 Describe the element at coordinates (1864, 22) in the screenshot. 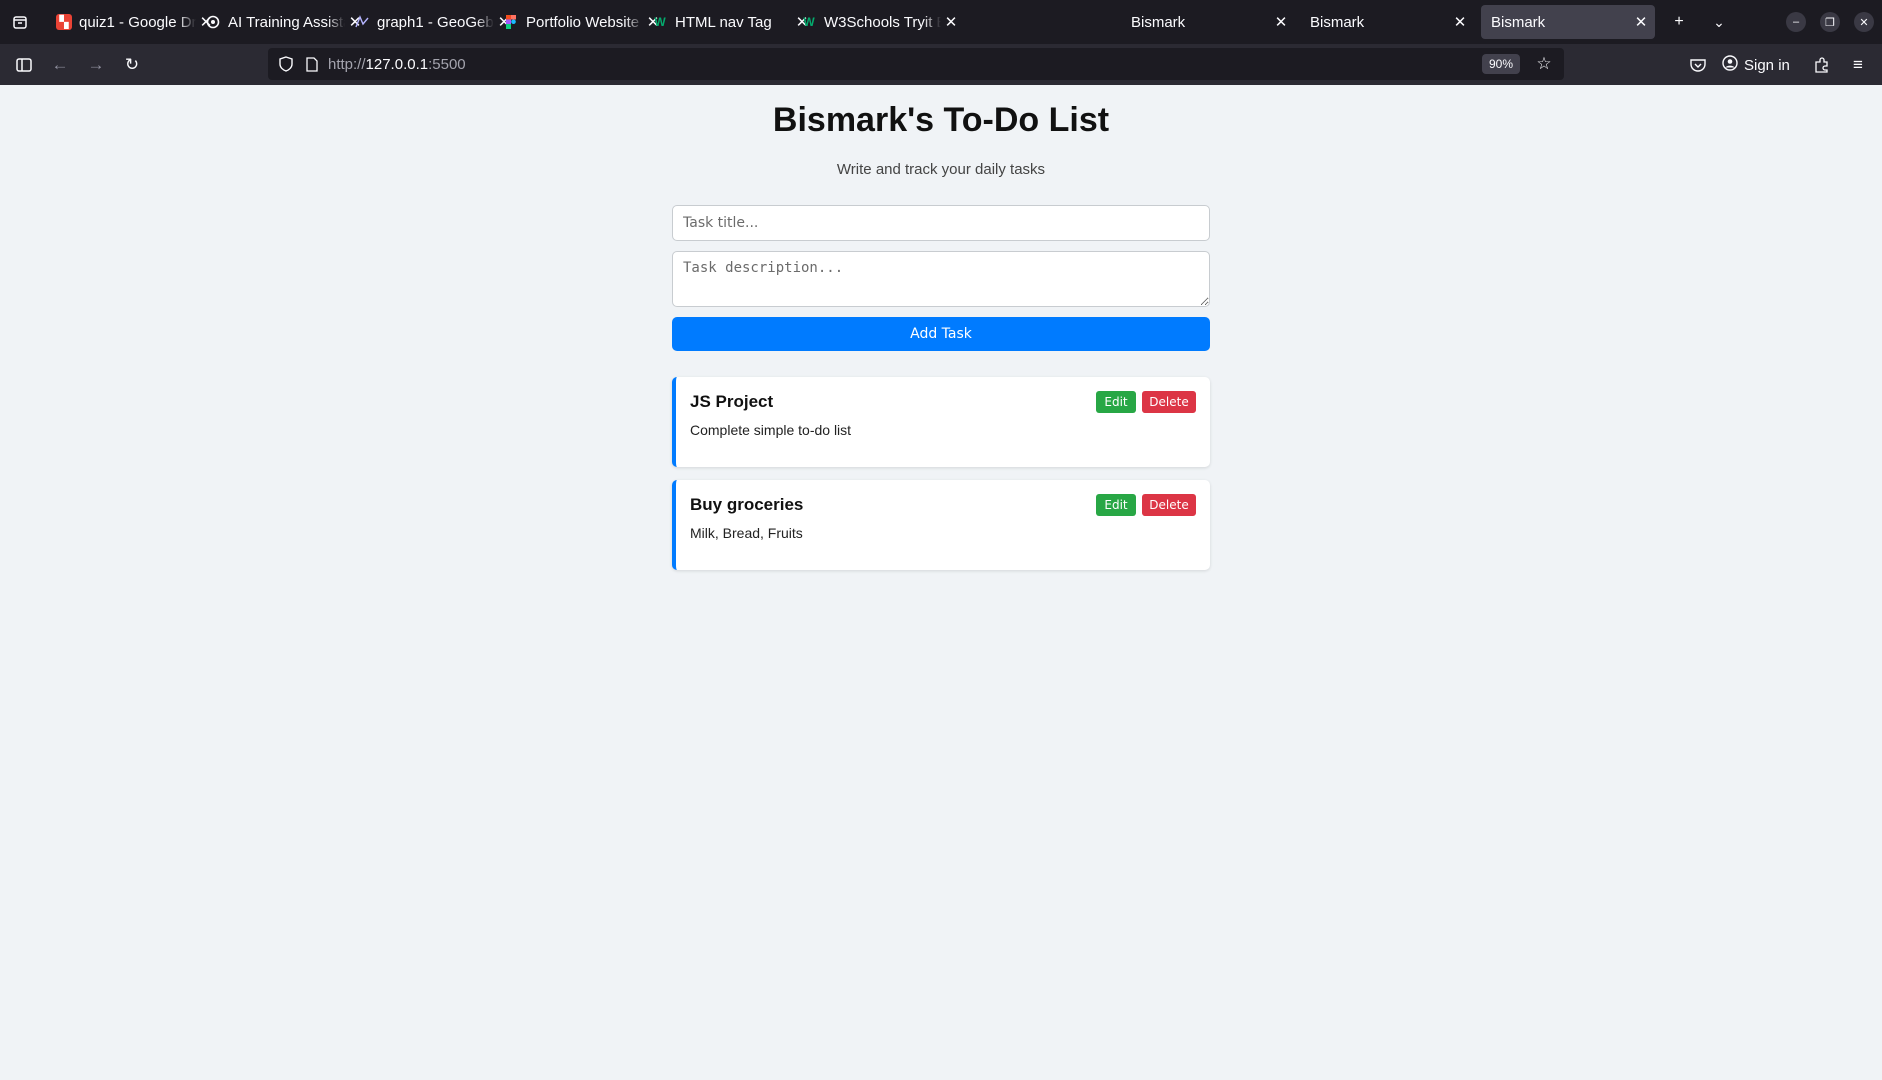

I see `close-window-icon: ✕` at that location.